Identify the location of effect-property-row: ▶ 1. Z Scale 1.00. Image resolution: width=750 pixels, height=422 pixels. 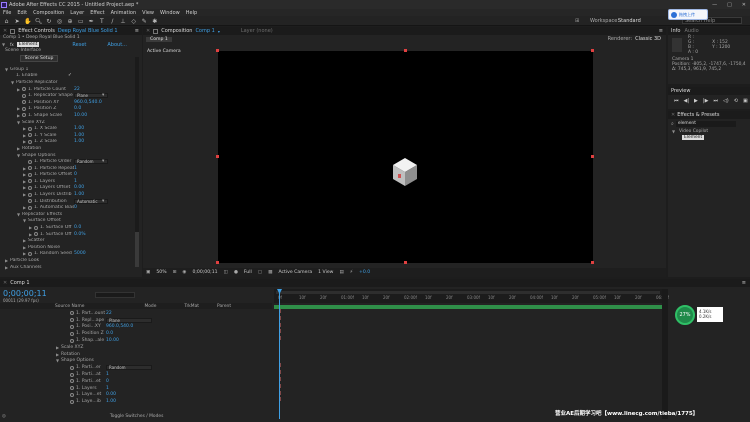
(71, 142).